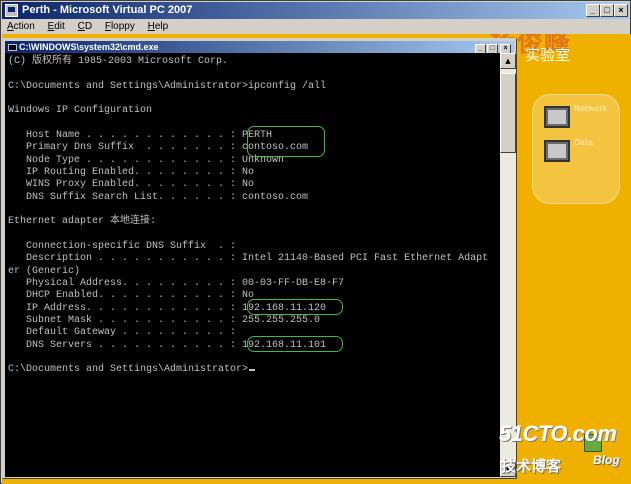 Image resolution: width=631 pixels, height=484 pixels. I want to click on prompt-text: C:\Documents and Settings\Administrator>, so click(128, 369).